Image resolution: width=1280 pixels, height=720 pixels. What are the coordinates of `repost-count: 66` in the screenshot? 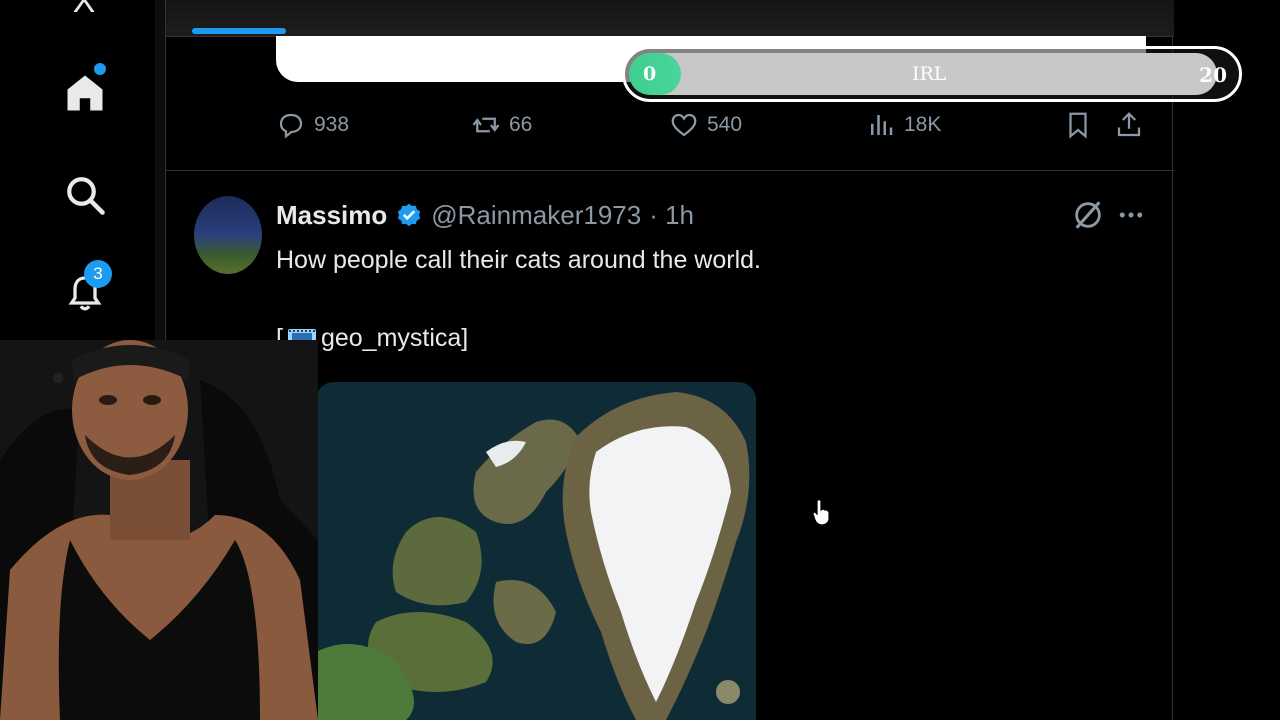 It's located at (521, 124).